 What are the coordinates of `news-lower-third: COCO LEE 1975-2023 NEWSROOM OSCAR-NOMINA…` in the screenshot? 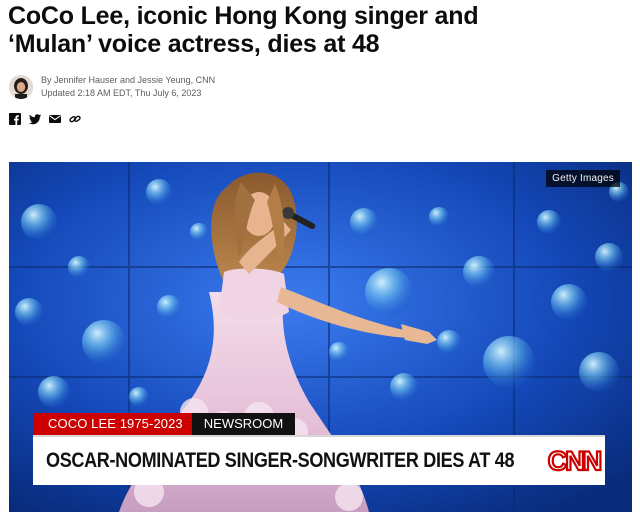 It's located at (327, 449).